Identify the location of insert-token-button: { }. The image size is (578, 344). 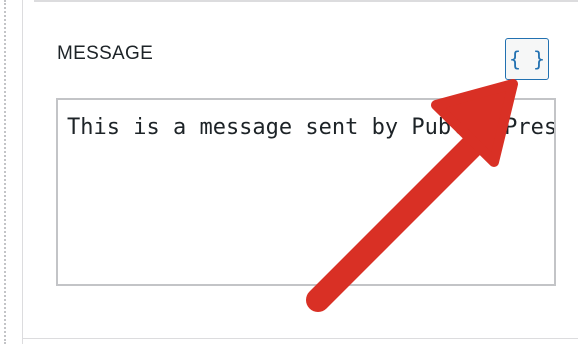
(527, 59).